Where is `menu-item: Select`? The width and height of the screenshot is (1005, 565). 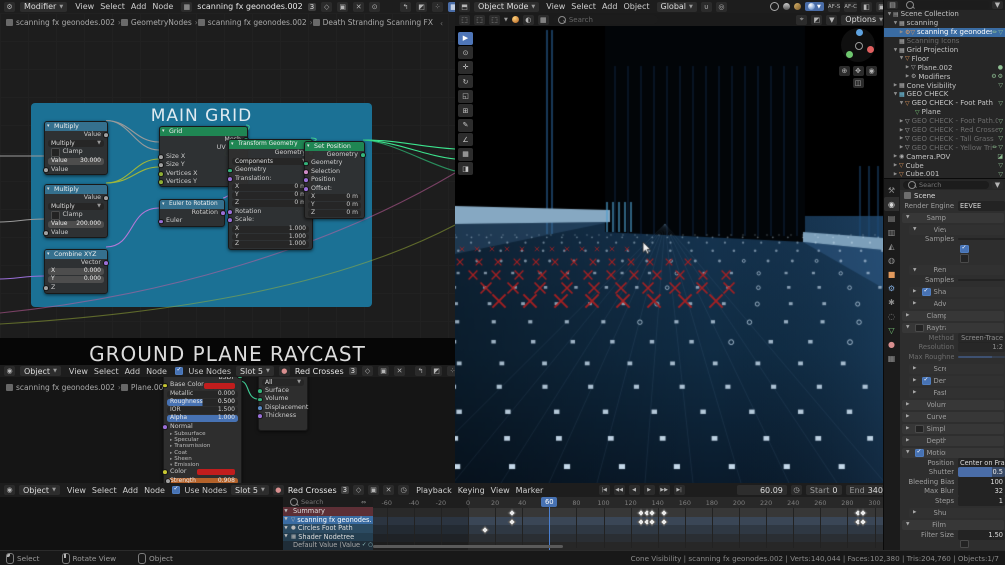
menu-item: Select is located at coordinates (112, 6).